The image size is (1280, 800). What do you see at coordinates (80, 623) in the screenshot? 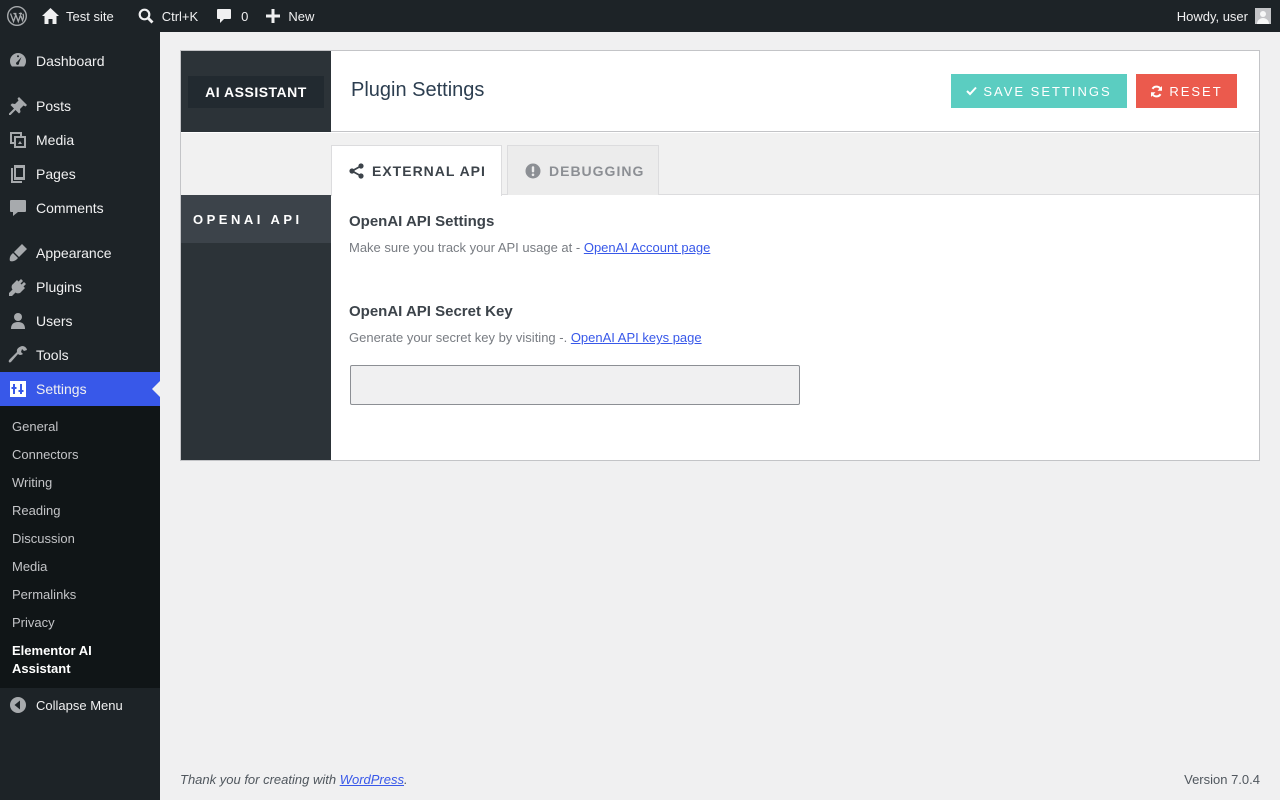
I see `submenu-item-privacy: Privacy` at bounding box center [80, 623].